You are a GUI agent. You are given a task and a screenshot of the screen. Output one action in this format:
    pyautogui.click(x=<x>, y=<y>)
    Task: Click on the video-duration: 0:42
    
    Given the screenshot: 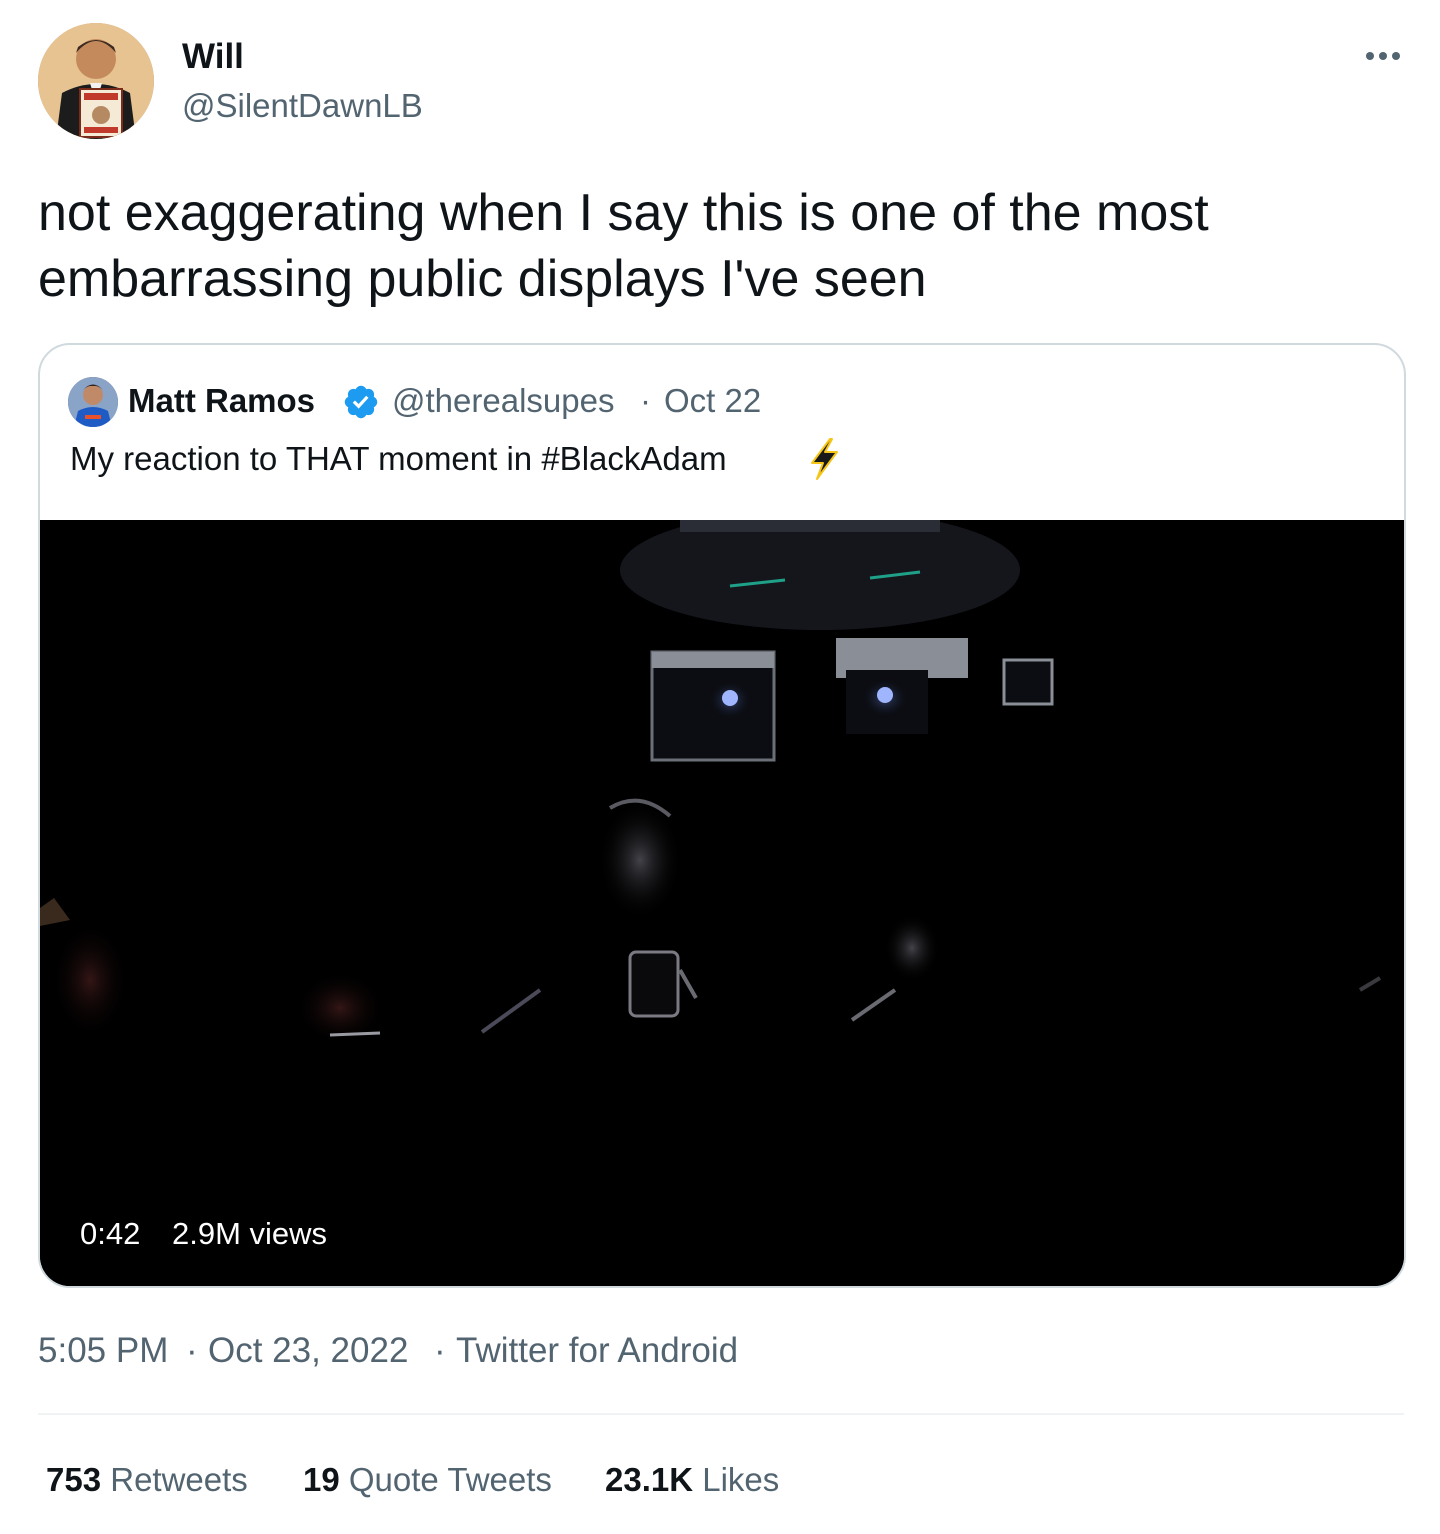 What is the action you would take?
    pyautogui.click(x=110, y=1233)
    